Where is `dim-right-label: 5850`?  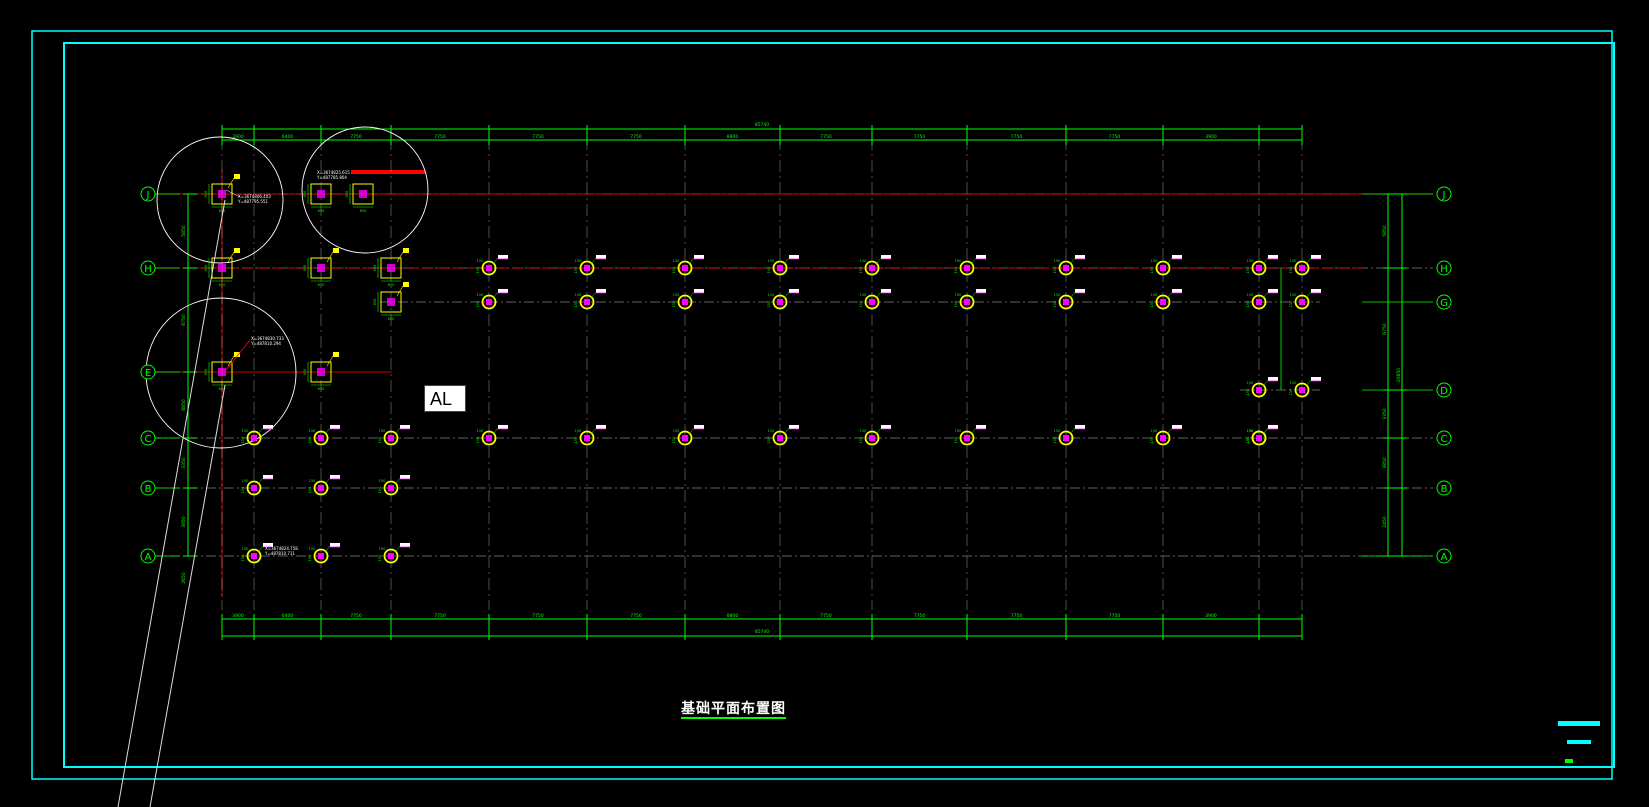 dim-right-label: 5850 is located at coordinates (1385, 231).